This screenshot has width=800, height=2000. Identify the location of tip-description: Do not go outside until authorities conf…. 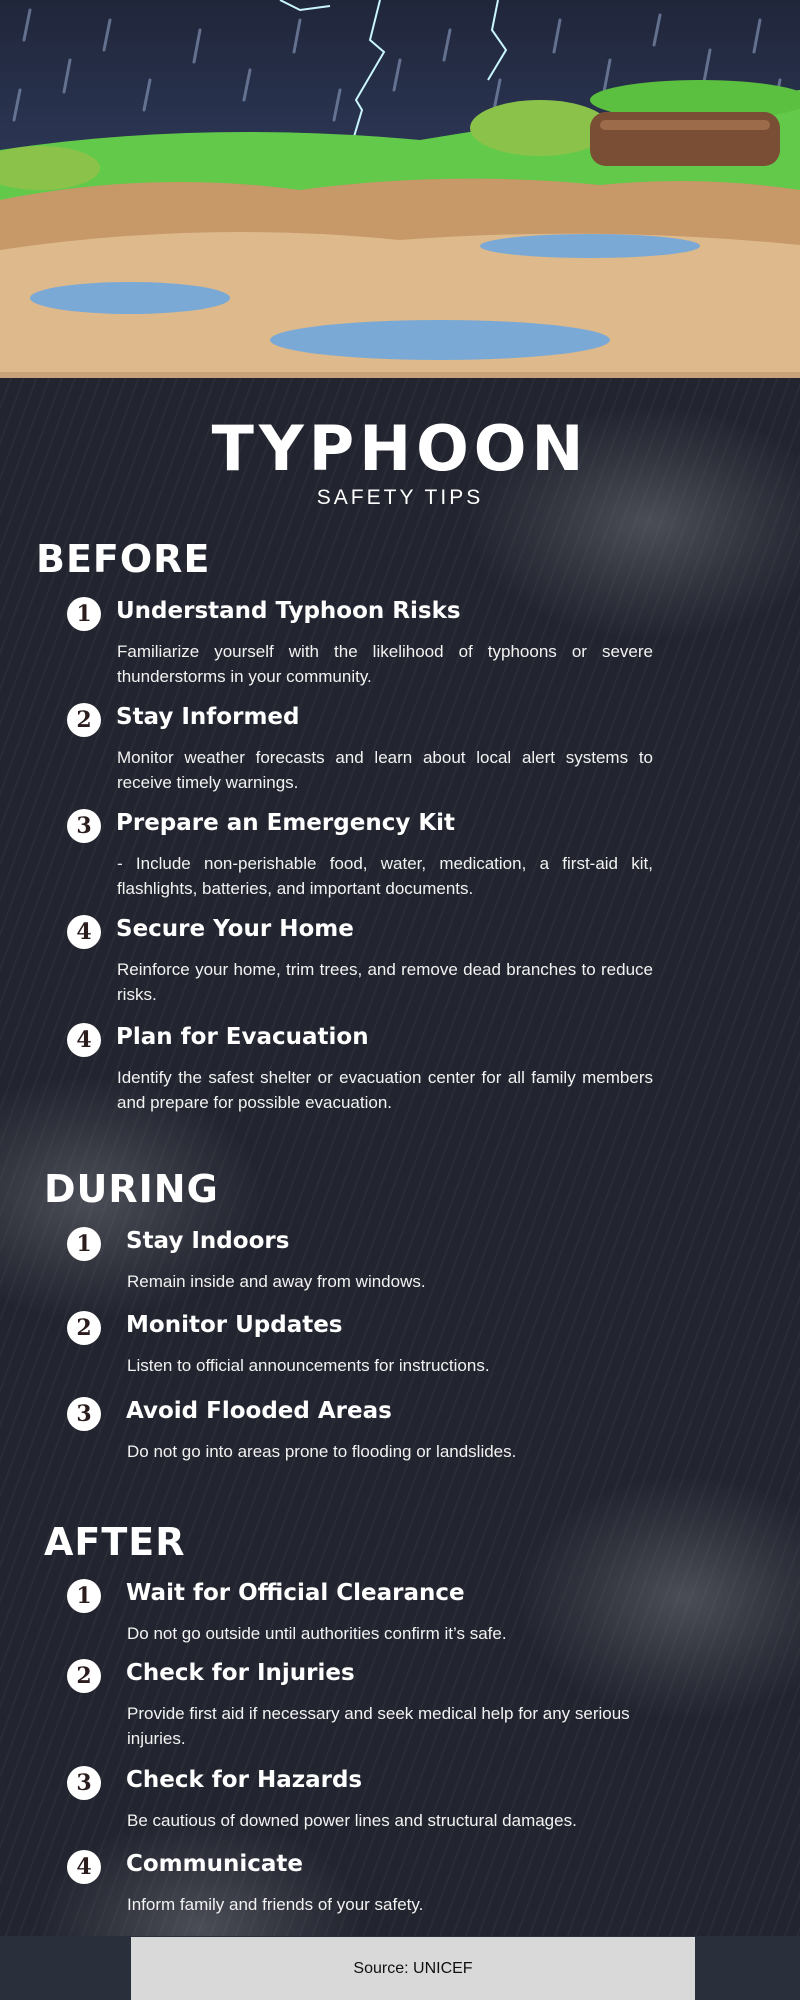
(317, 1633).